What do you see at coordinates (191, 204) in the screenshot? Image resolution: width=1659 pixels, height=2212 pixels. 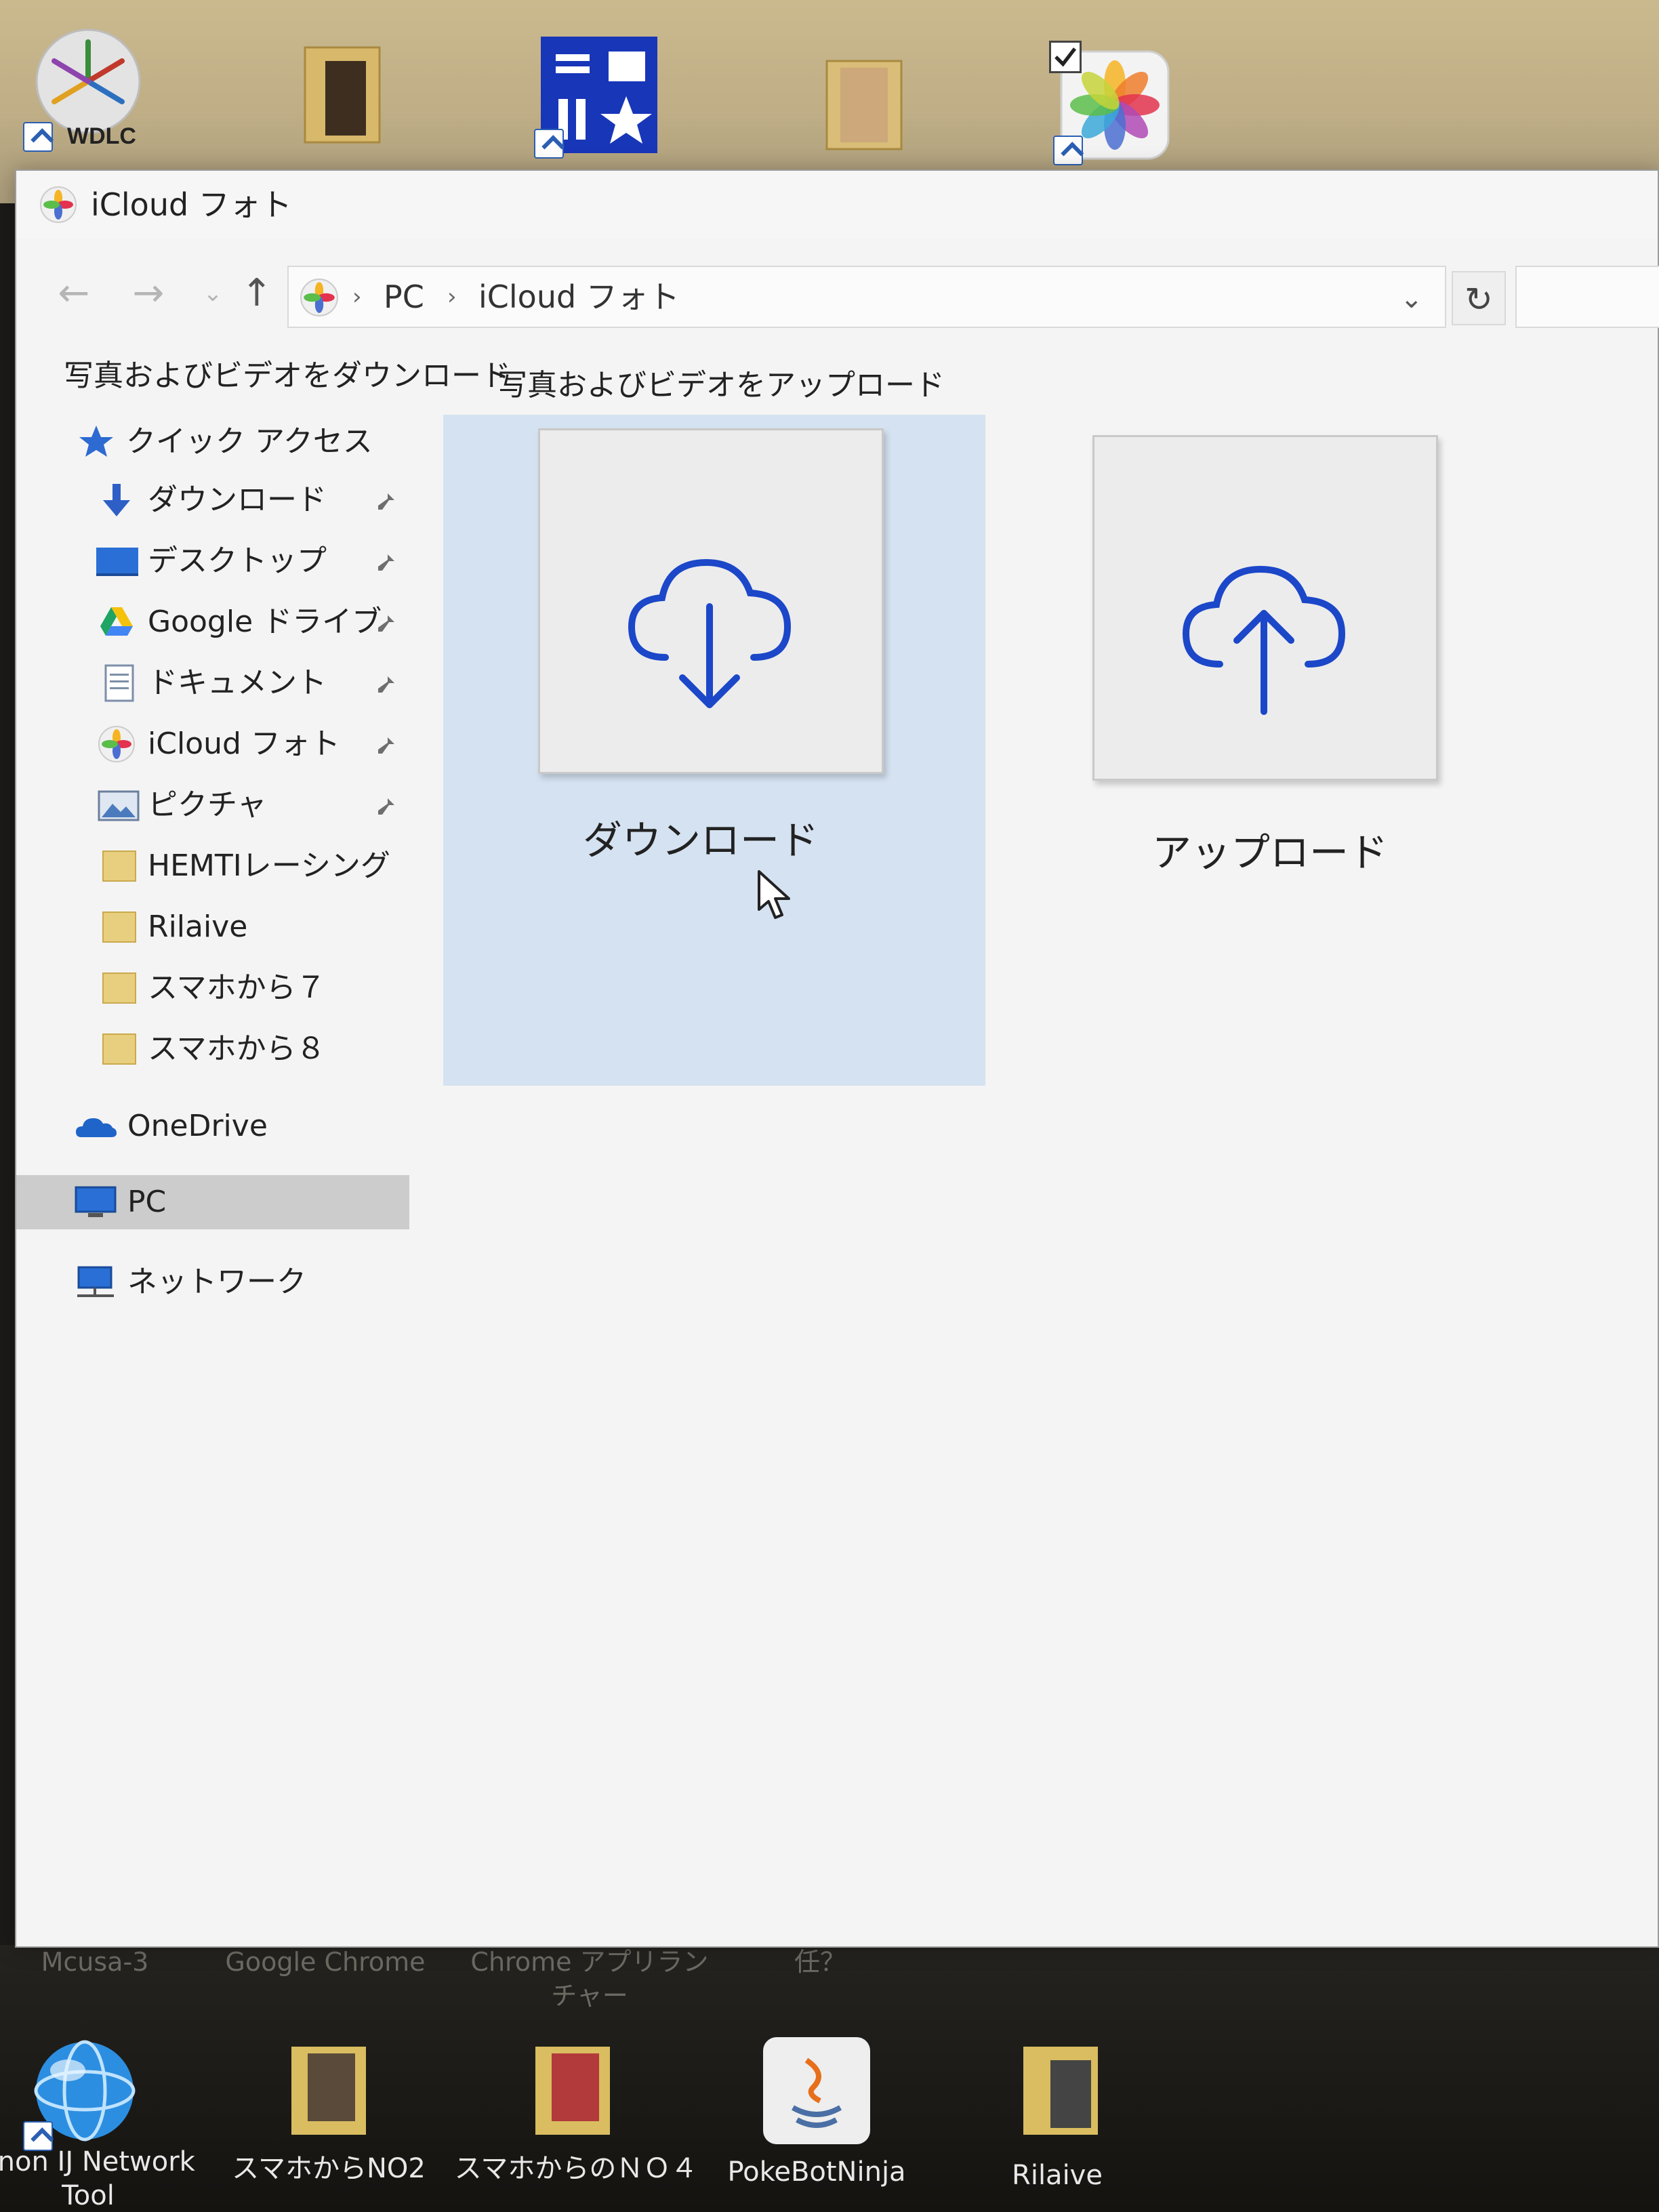 I see `window-title: iCloud フォト` at bounding box center [191, 204].